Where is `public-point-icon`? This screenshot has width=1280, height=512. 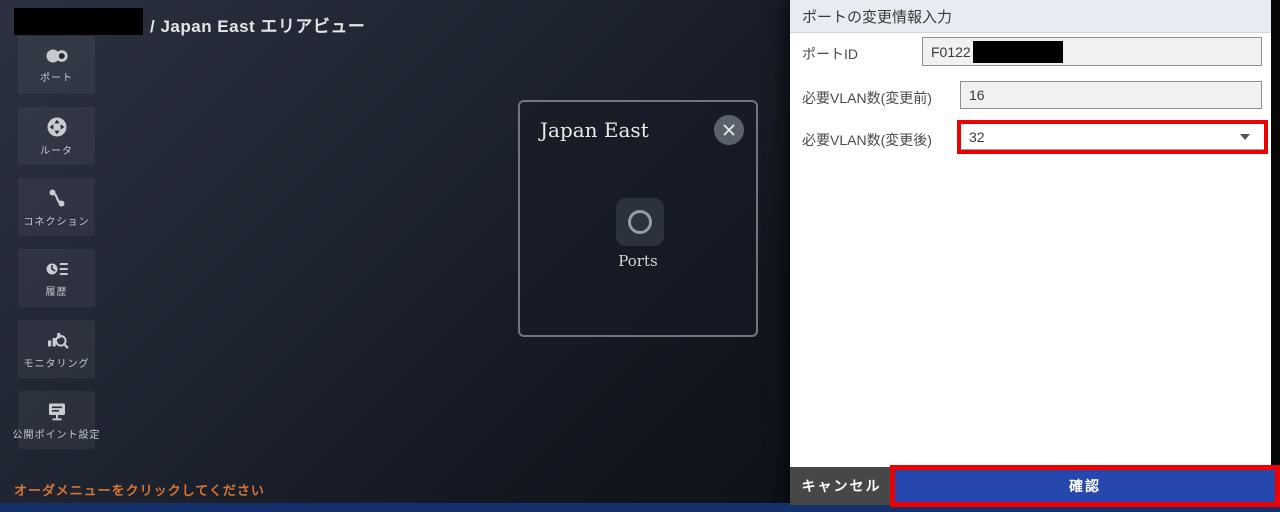 public-point-icon is located at coordinates (57, 411).